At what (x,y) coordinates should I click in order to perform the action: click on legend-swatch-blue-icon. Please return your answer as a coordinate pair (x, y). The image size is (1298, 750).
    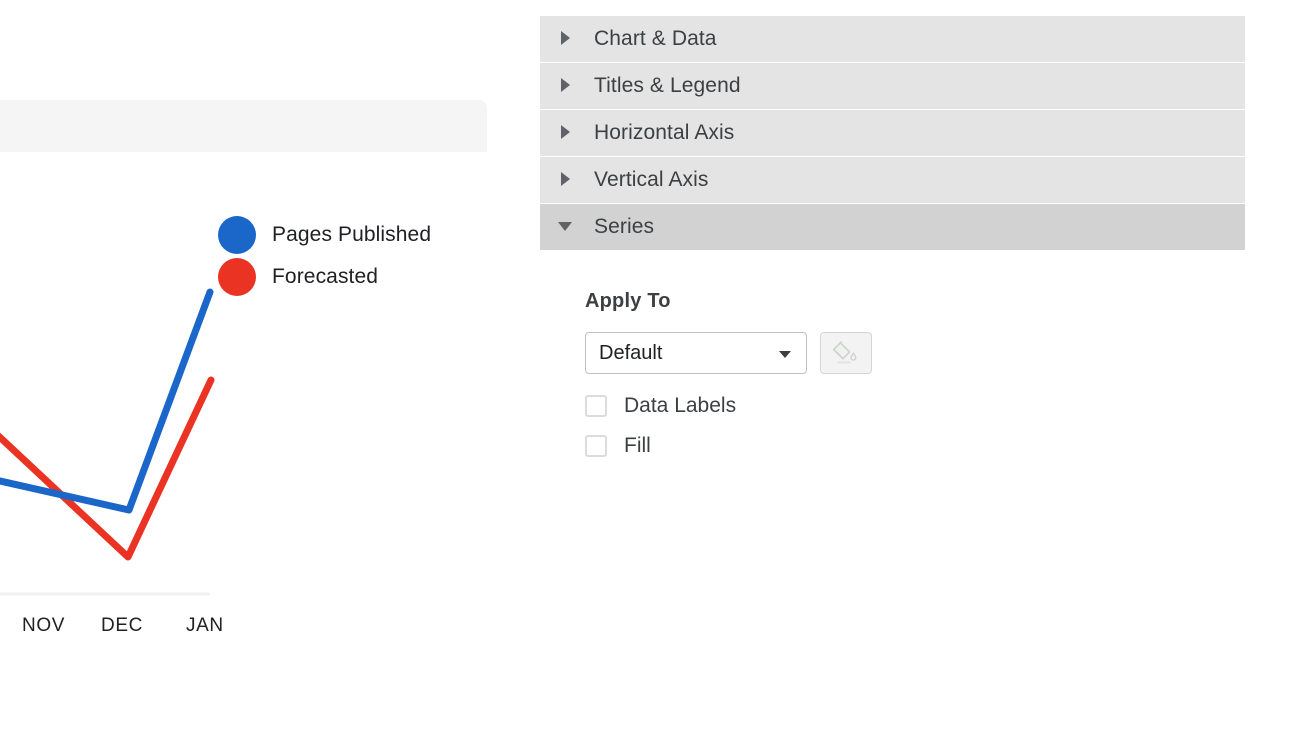
    Looking at the image, I should click on (237, 235).